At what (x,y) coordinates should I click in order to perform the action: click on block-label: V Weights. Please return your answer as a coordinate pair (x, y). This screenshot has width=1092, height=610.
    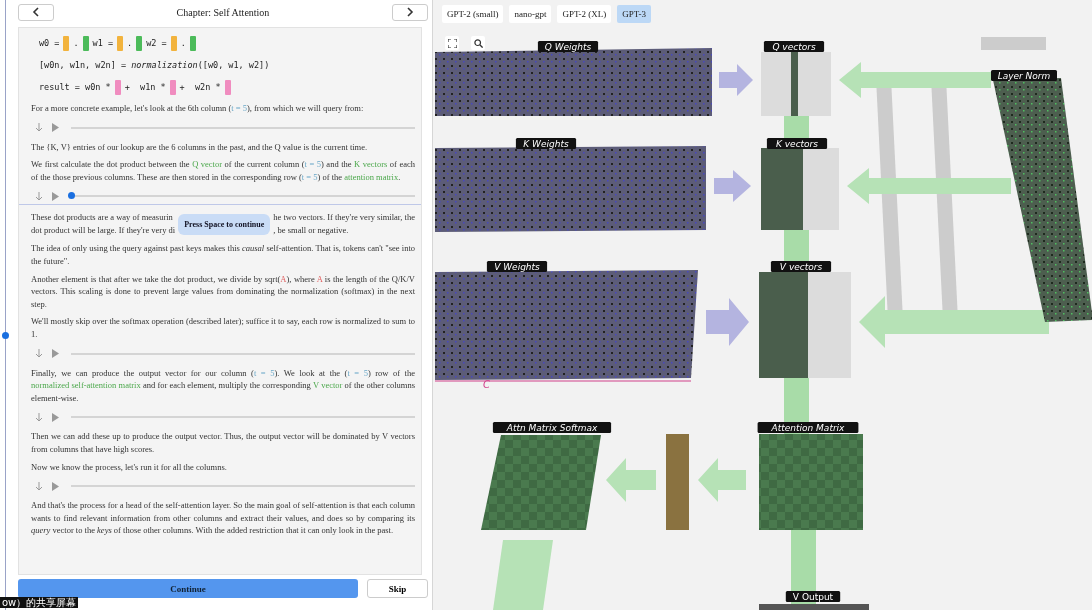
    Looking at the image, I should click on (517, 266).